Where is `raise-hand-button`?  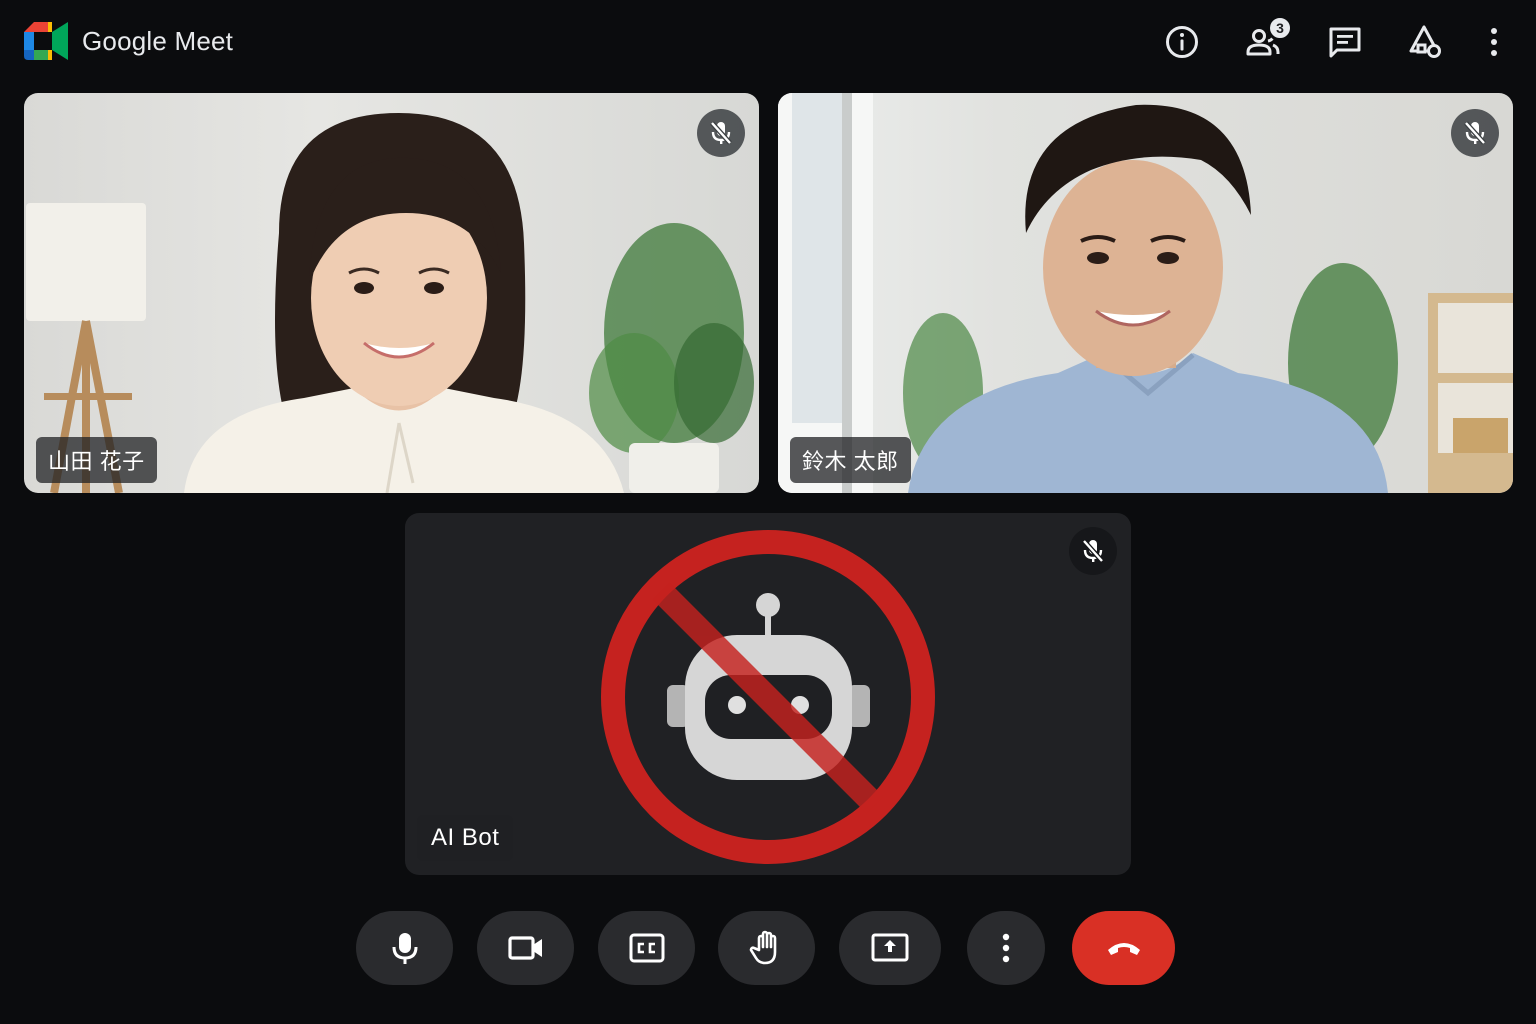
raise-hand-button is located at coordinates (766, 948).